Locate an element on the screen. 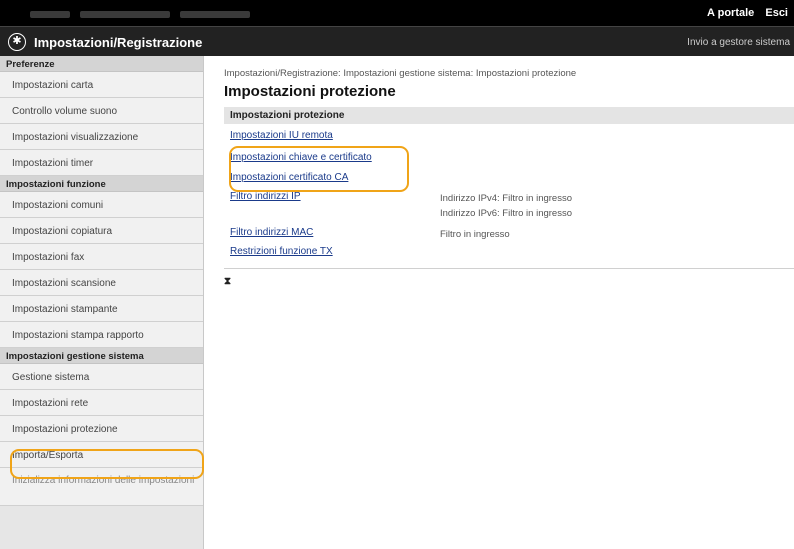 The width and height of the screenshot is (794, 549). sidebar-heading-function: Impostazioni funzione is located at coordinates (101, 184).